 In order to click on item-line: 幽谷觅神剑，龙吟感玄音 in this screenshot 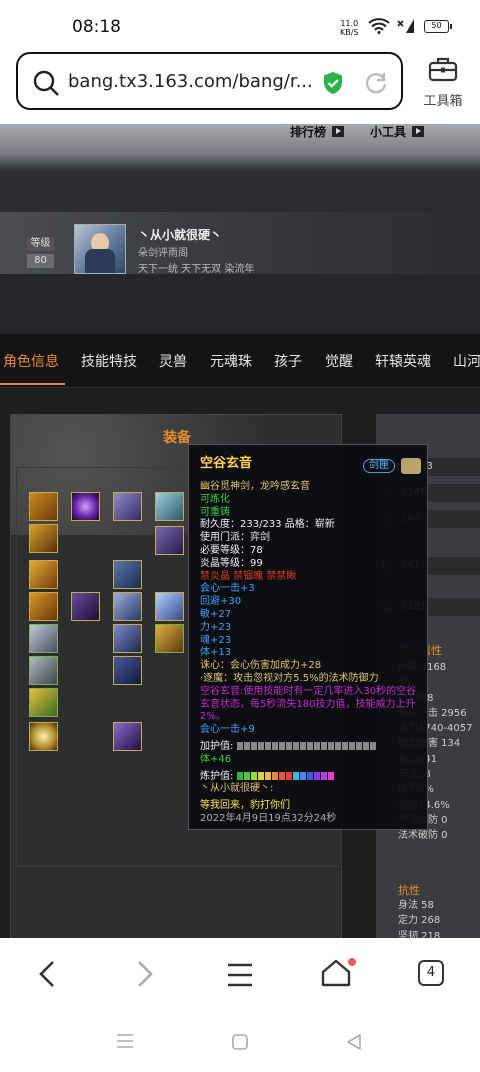, I will do `click(255, 486)`.